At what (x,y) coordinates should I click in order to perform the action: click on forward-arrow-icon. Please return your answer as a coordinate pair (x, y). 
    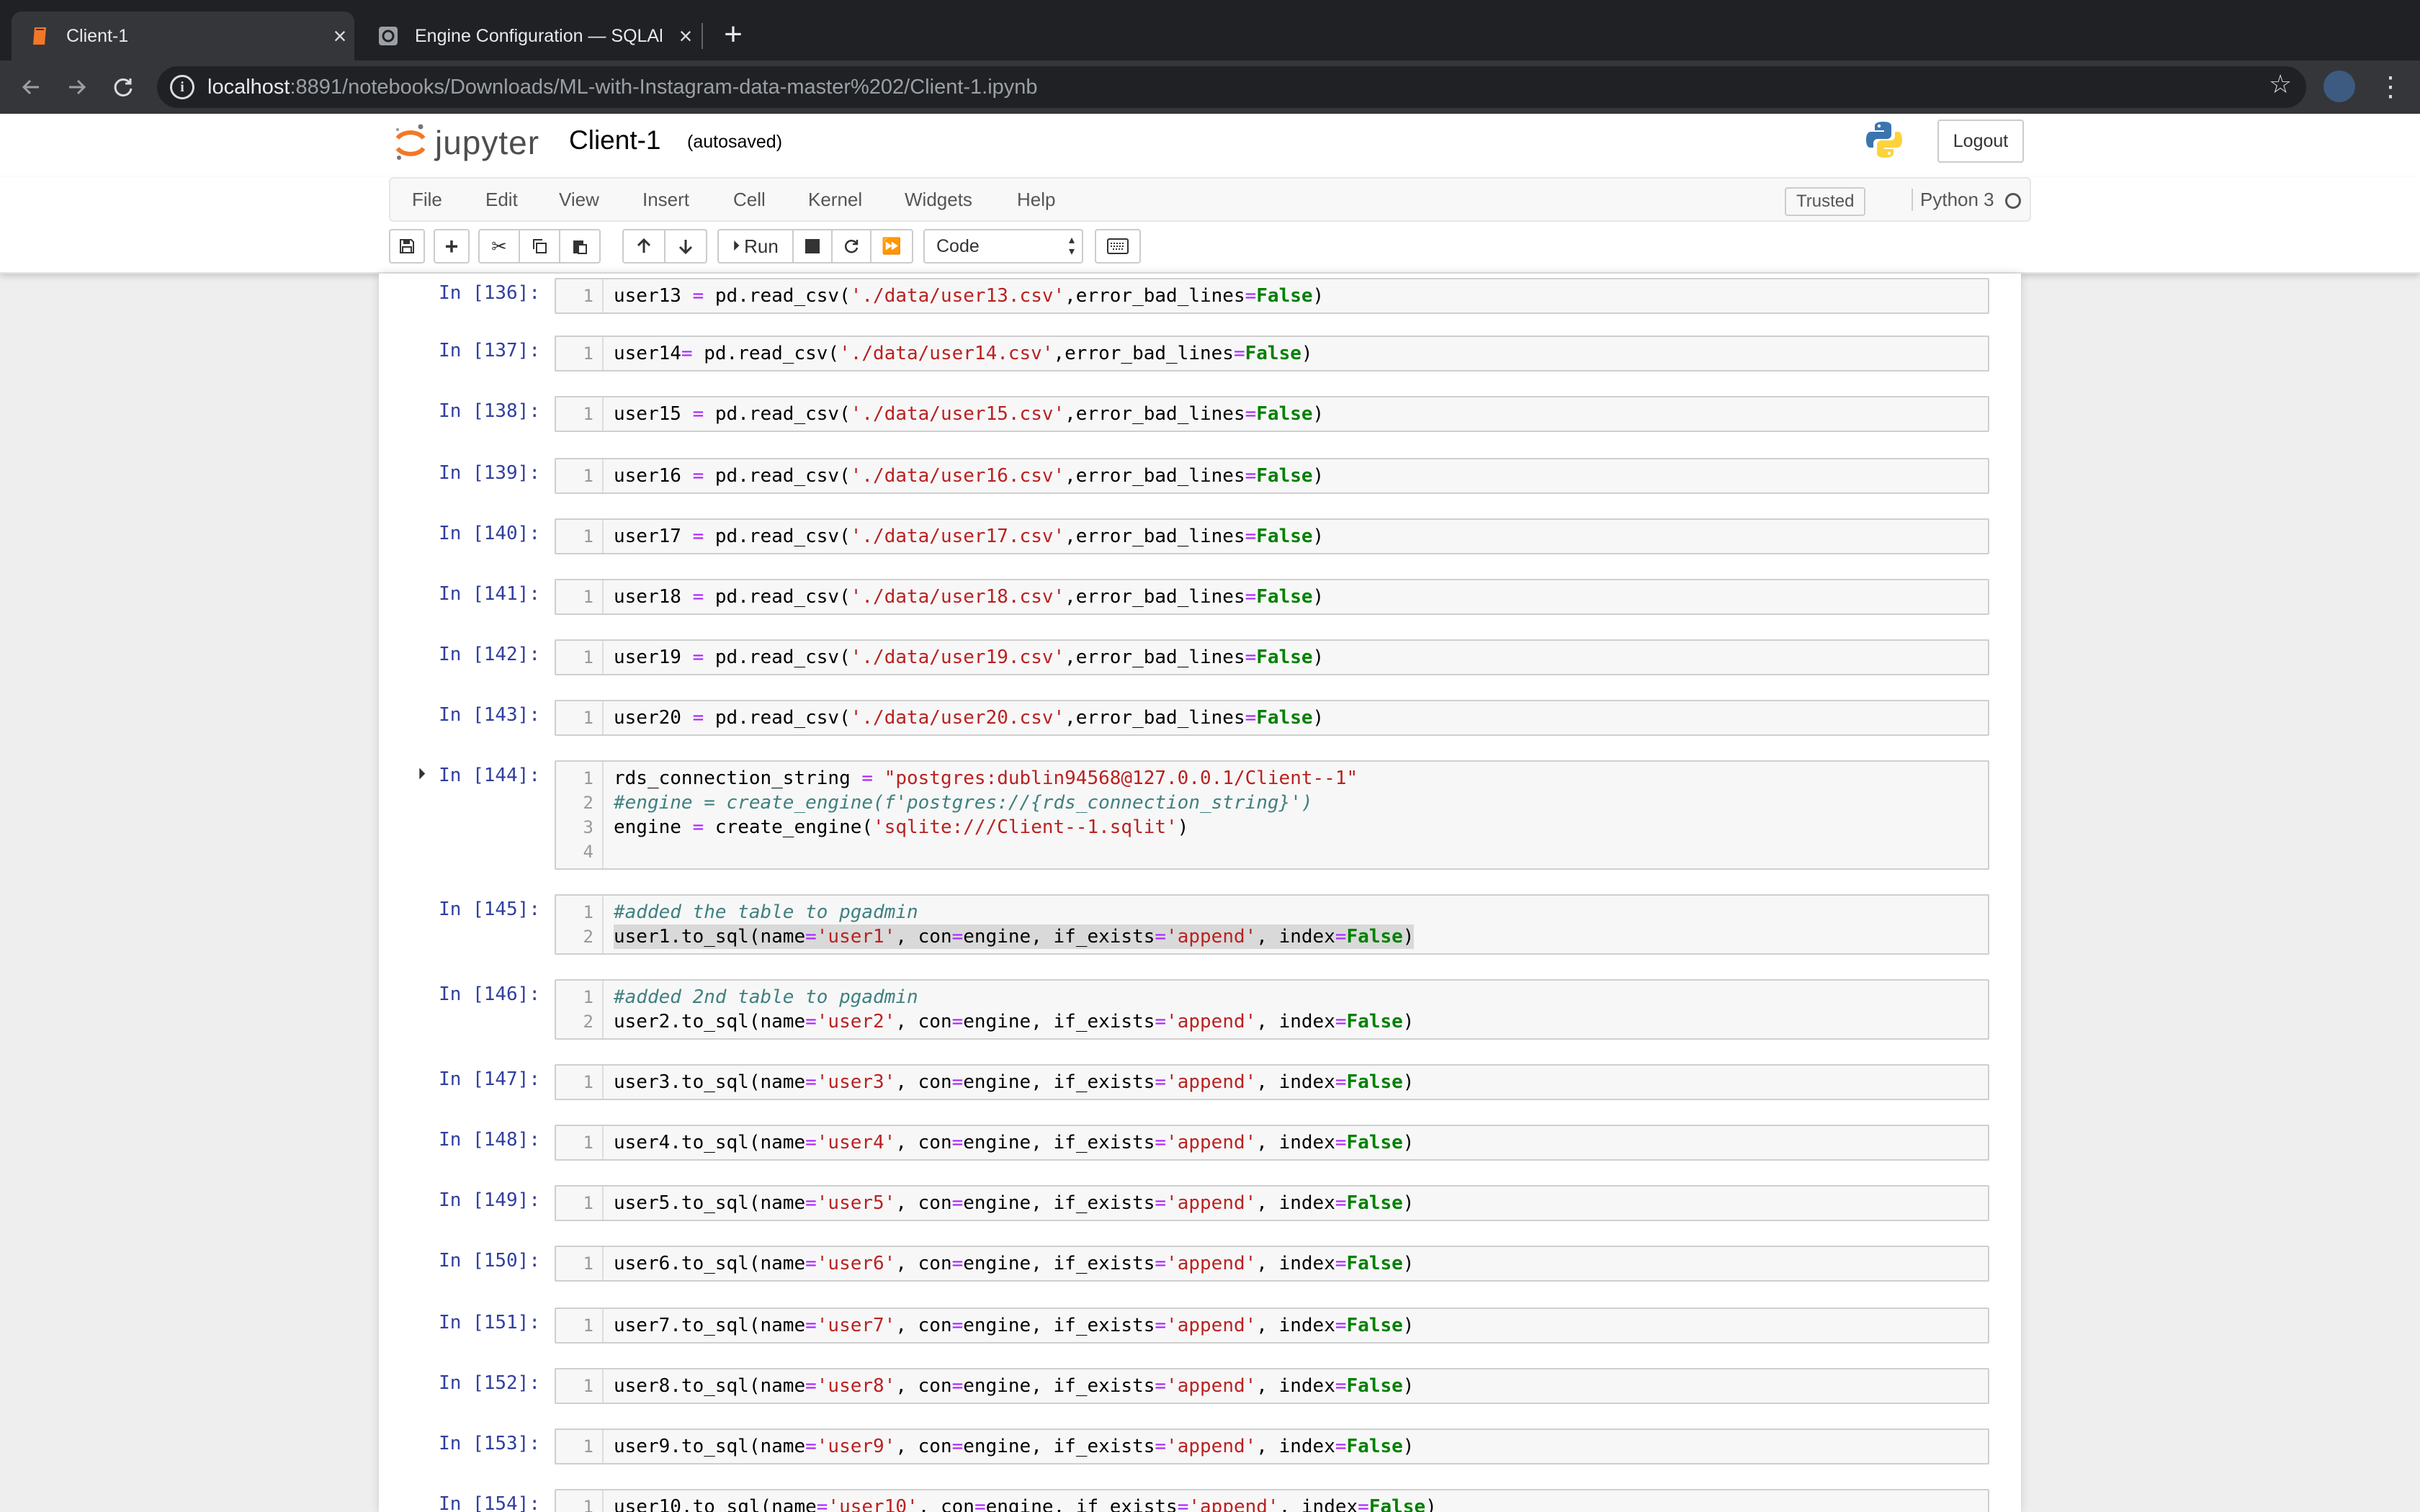
    Looking at the image, I should click on (77, 87).